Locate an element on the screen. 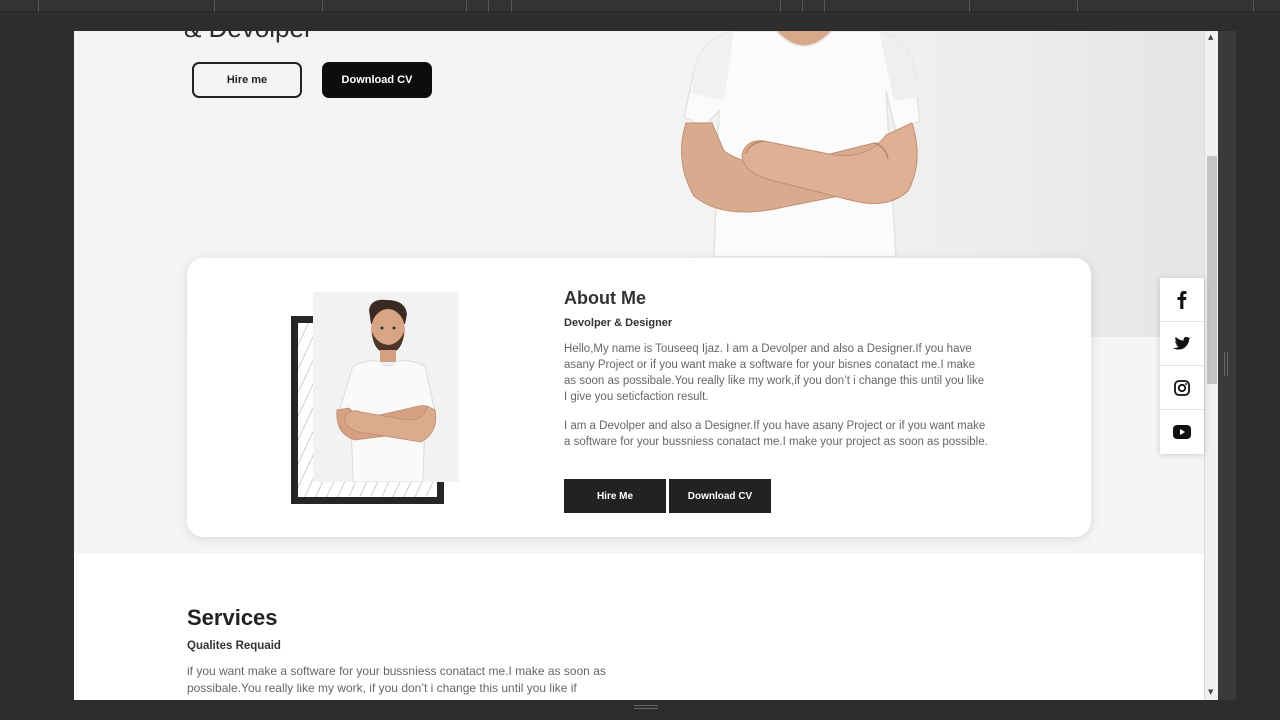 The image size is (1280, 720). instagram-icon is located at coordinates (1182, 387).